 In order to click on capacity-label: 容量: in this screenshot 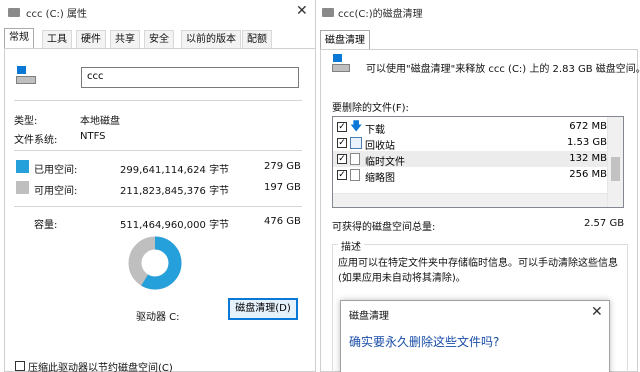, I will do `click(46, 225)`.